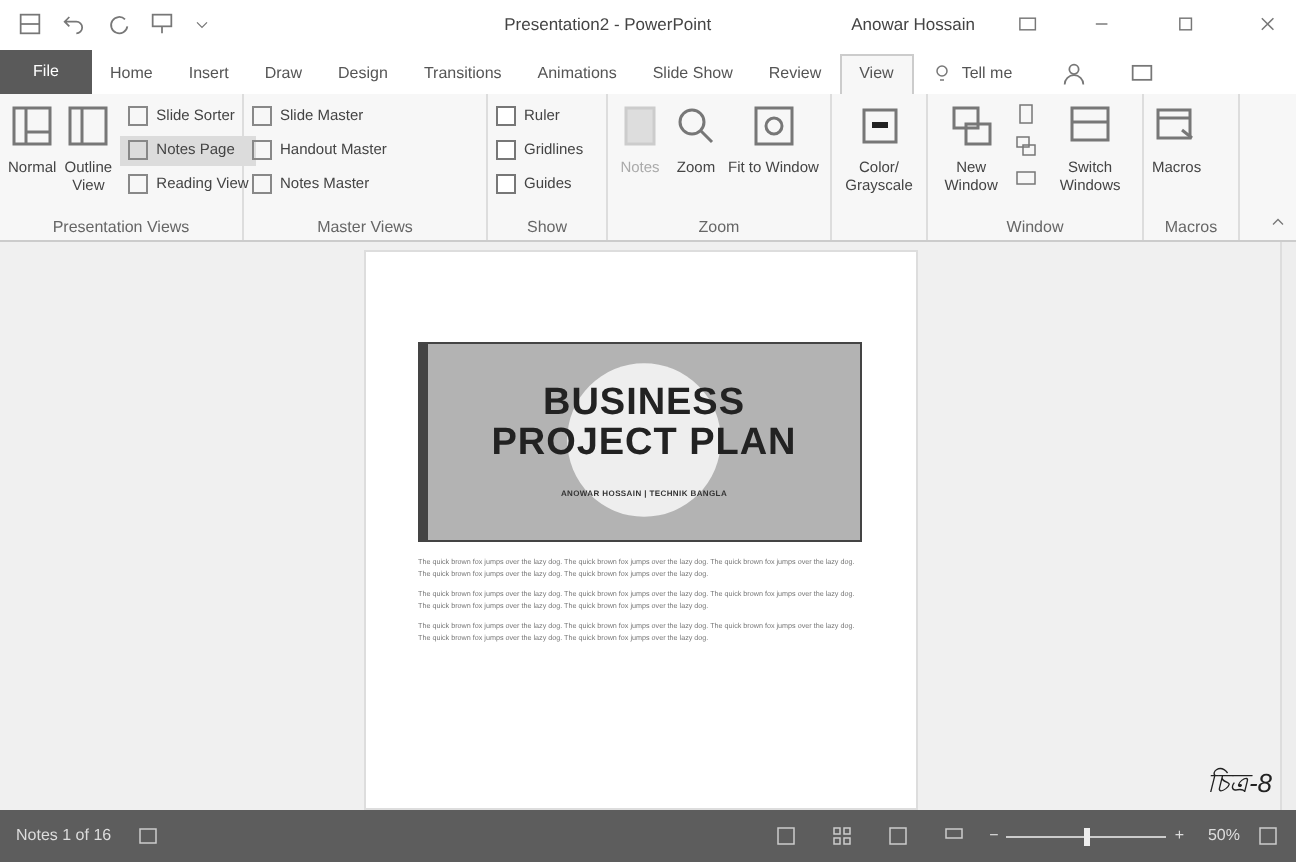 The image size is (1296, 862). What do you see at coordinates (462, 73) in the screenshot?
I see `ribbon-tab: Transitions` at bounding box center [462, 73].